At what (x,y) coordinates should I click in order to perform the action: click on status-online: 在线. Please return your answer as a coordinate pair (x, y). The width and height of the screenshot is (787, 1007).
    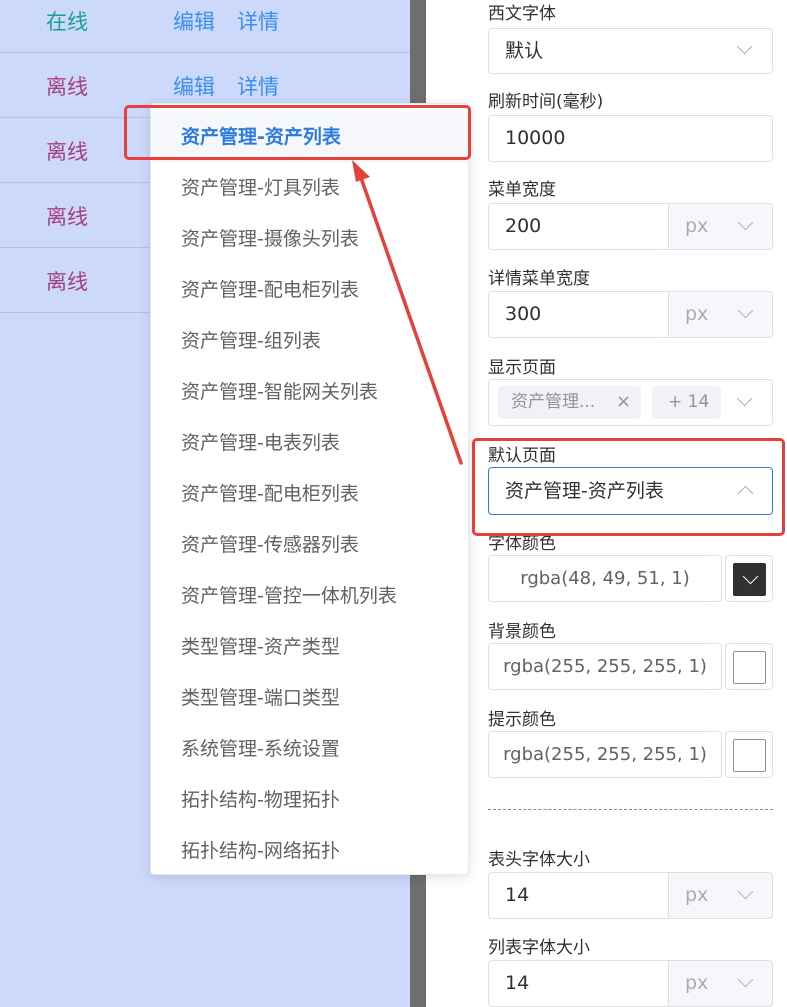
    Looking at the image, I should click on (67, 22).